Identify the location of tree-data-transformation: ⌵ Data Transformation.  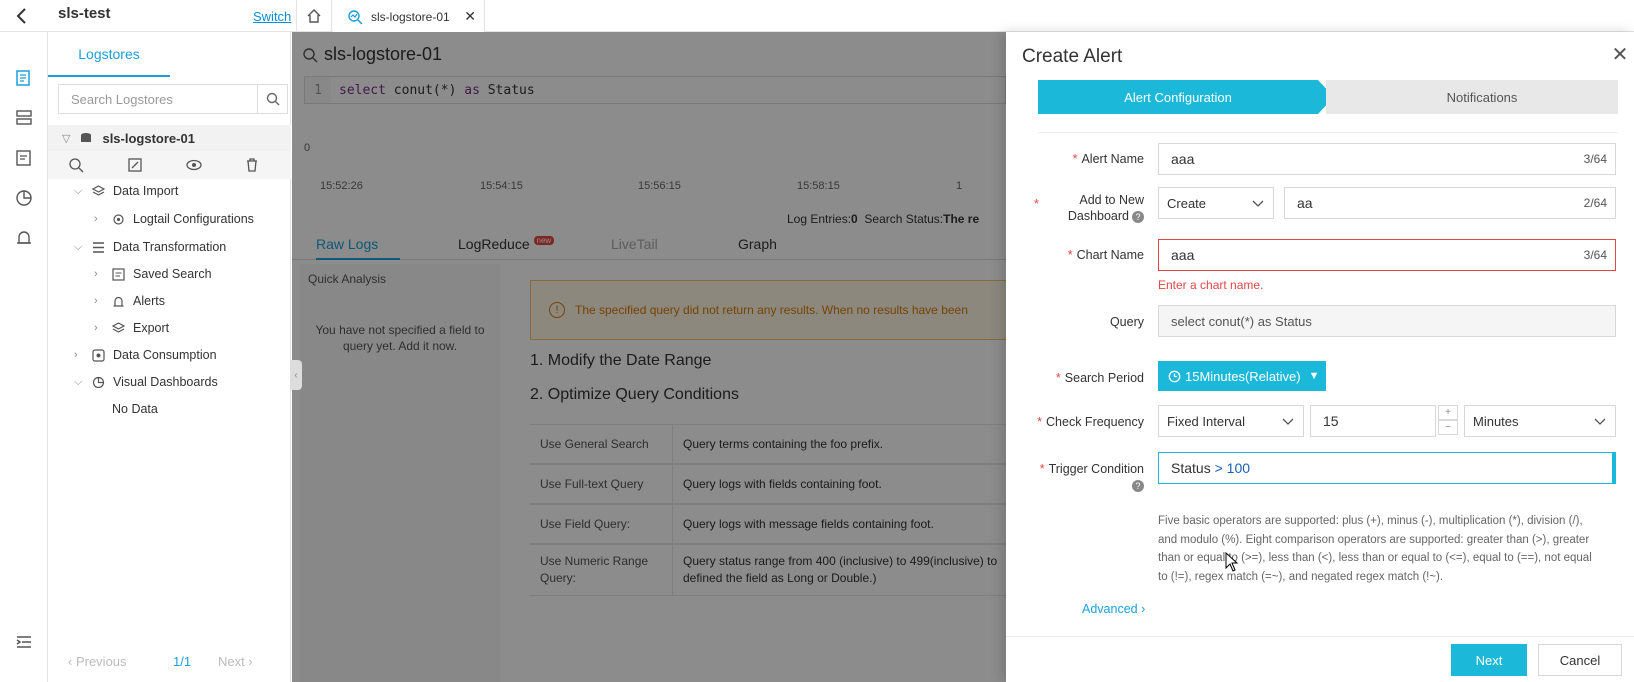
(150, 247).